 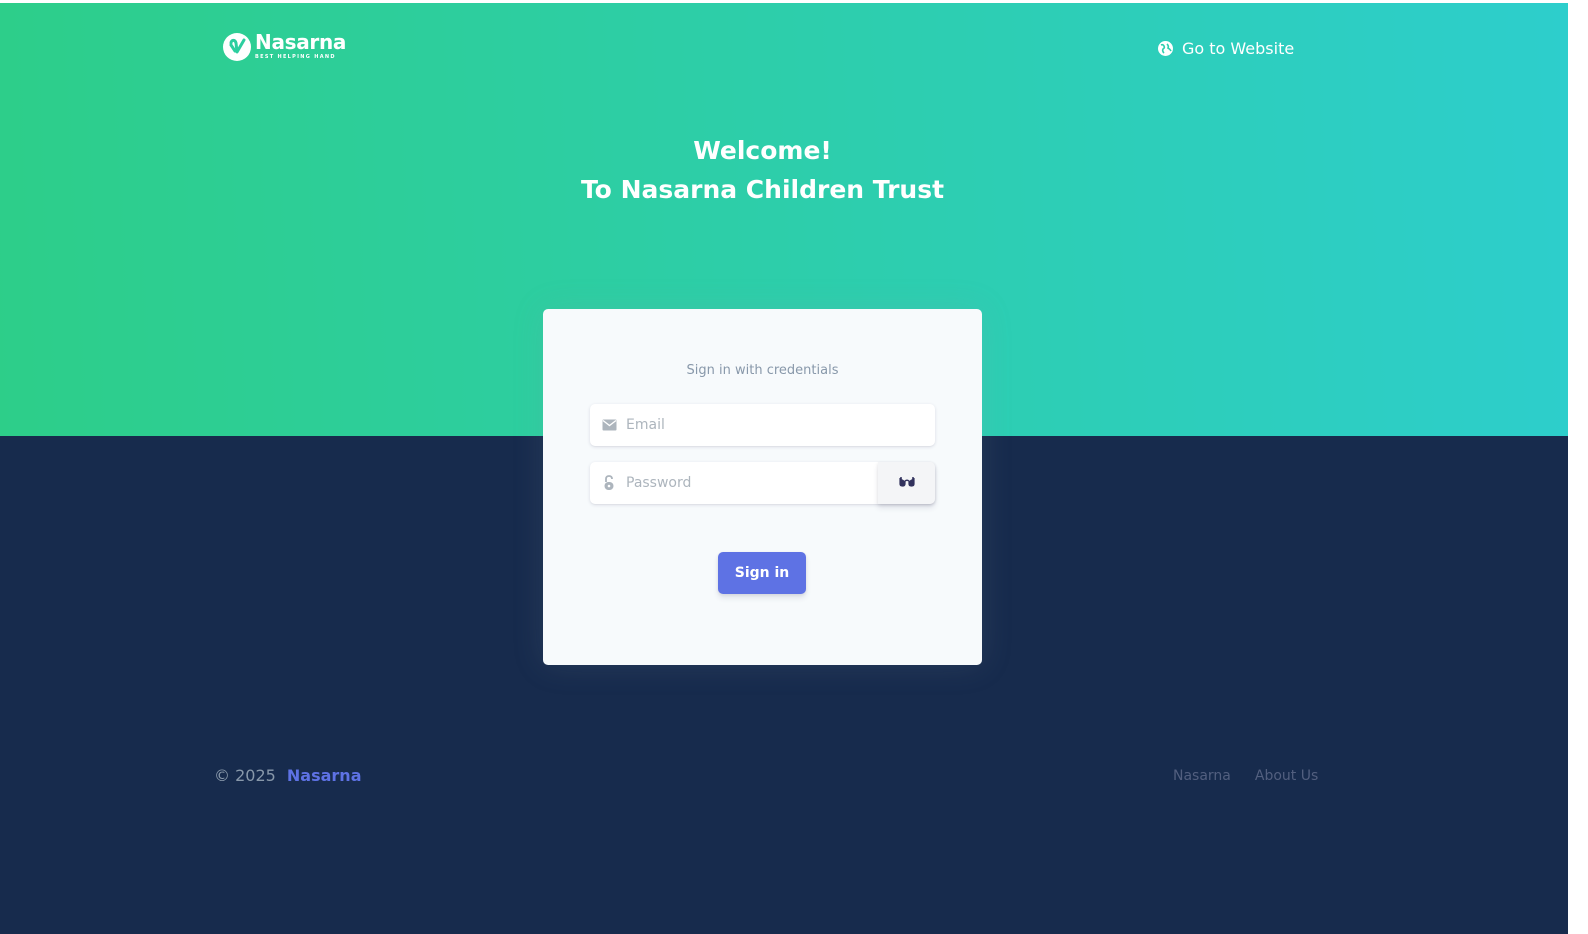 What do you see at coordinates (784, 48) in the screenshot?
I see `navbar: Nasarna BEST HELPING HAND Go to Website` at bounding box center [784, 48].